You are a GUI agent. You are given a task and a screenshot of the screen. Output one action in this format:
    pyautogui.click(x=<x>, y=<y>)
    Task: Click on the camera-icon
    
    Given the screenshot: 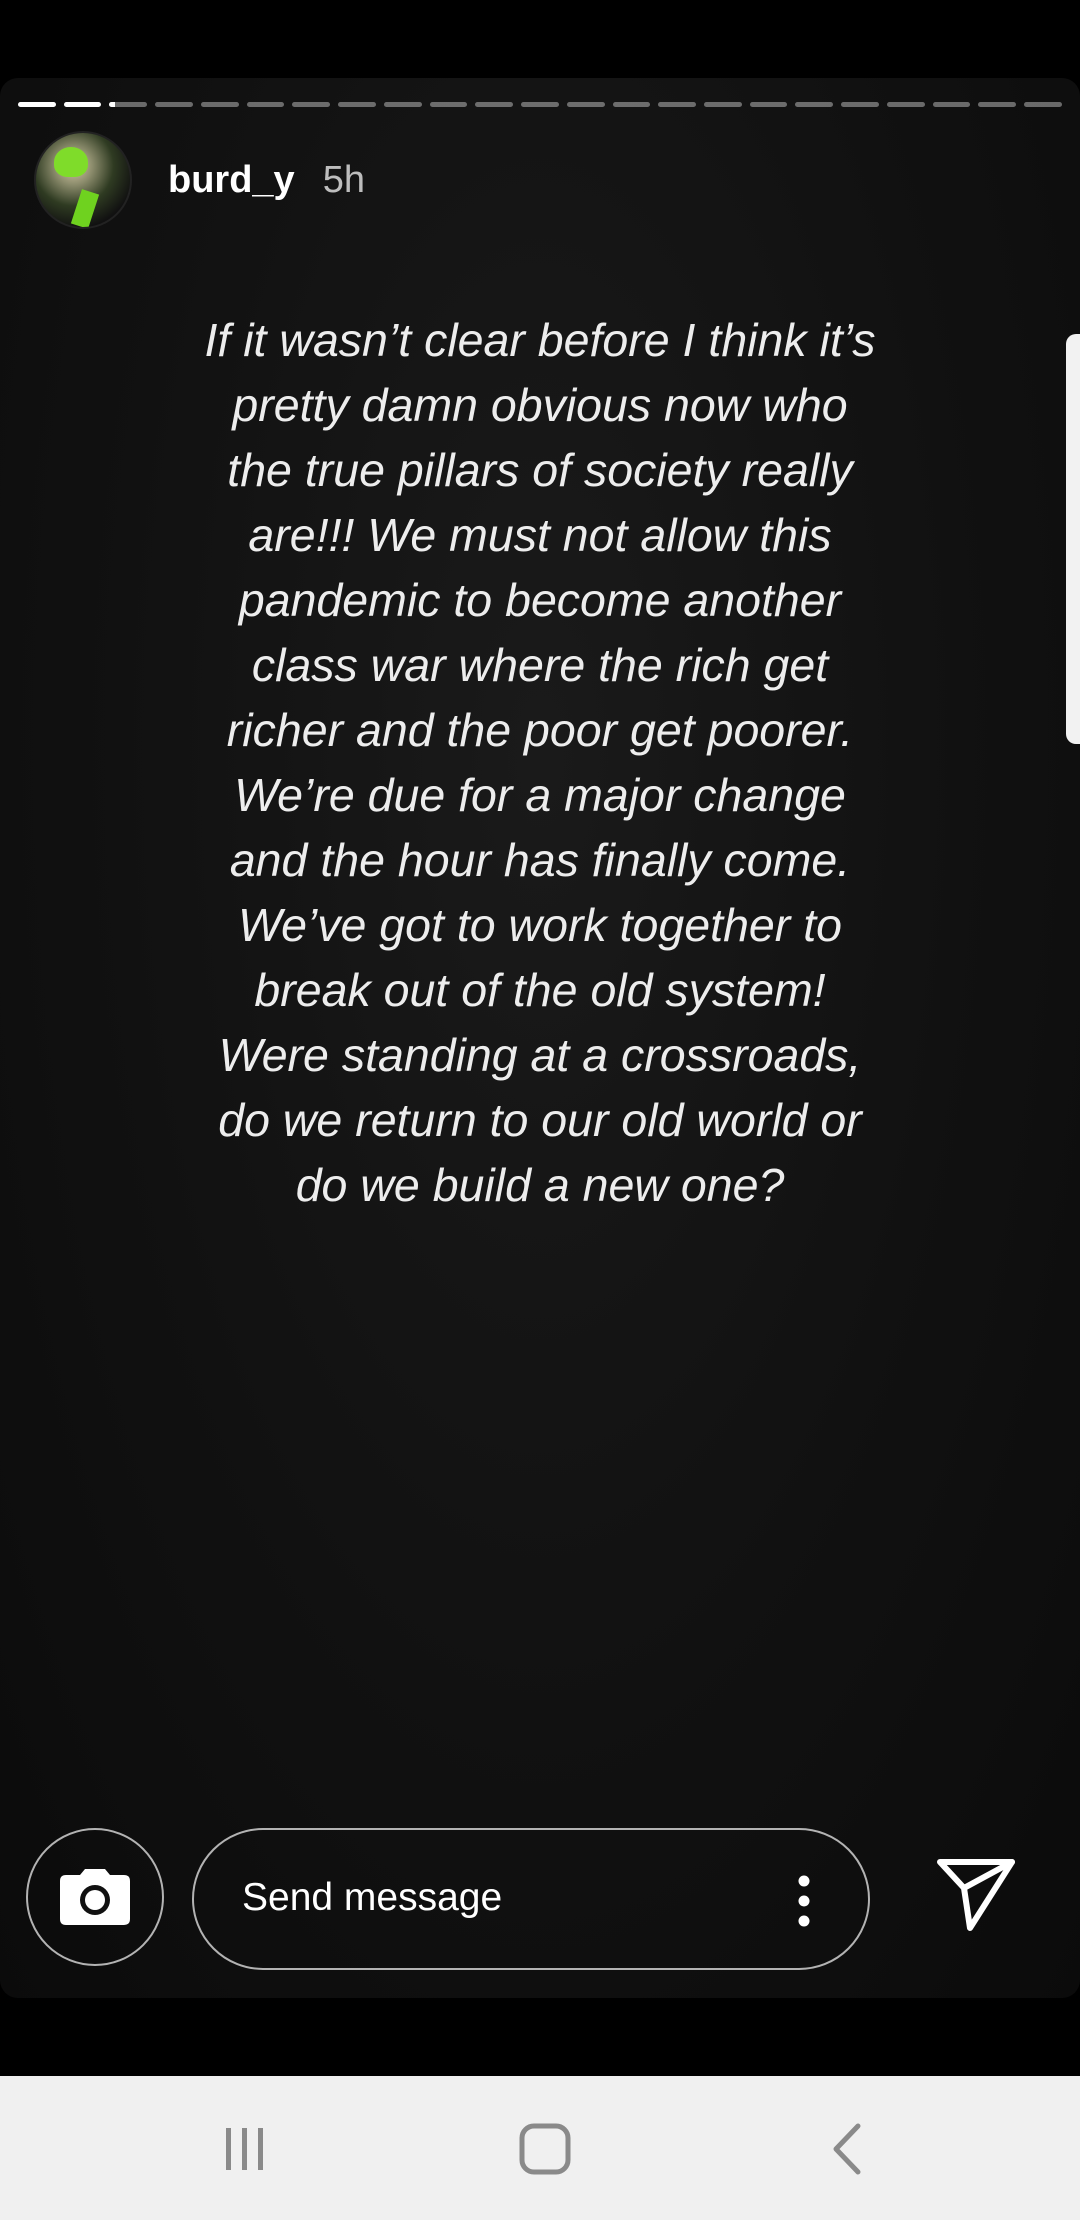 What is the action you would take?
    pyautogui.click(x=95, y=1897)
    